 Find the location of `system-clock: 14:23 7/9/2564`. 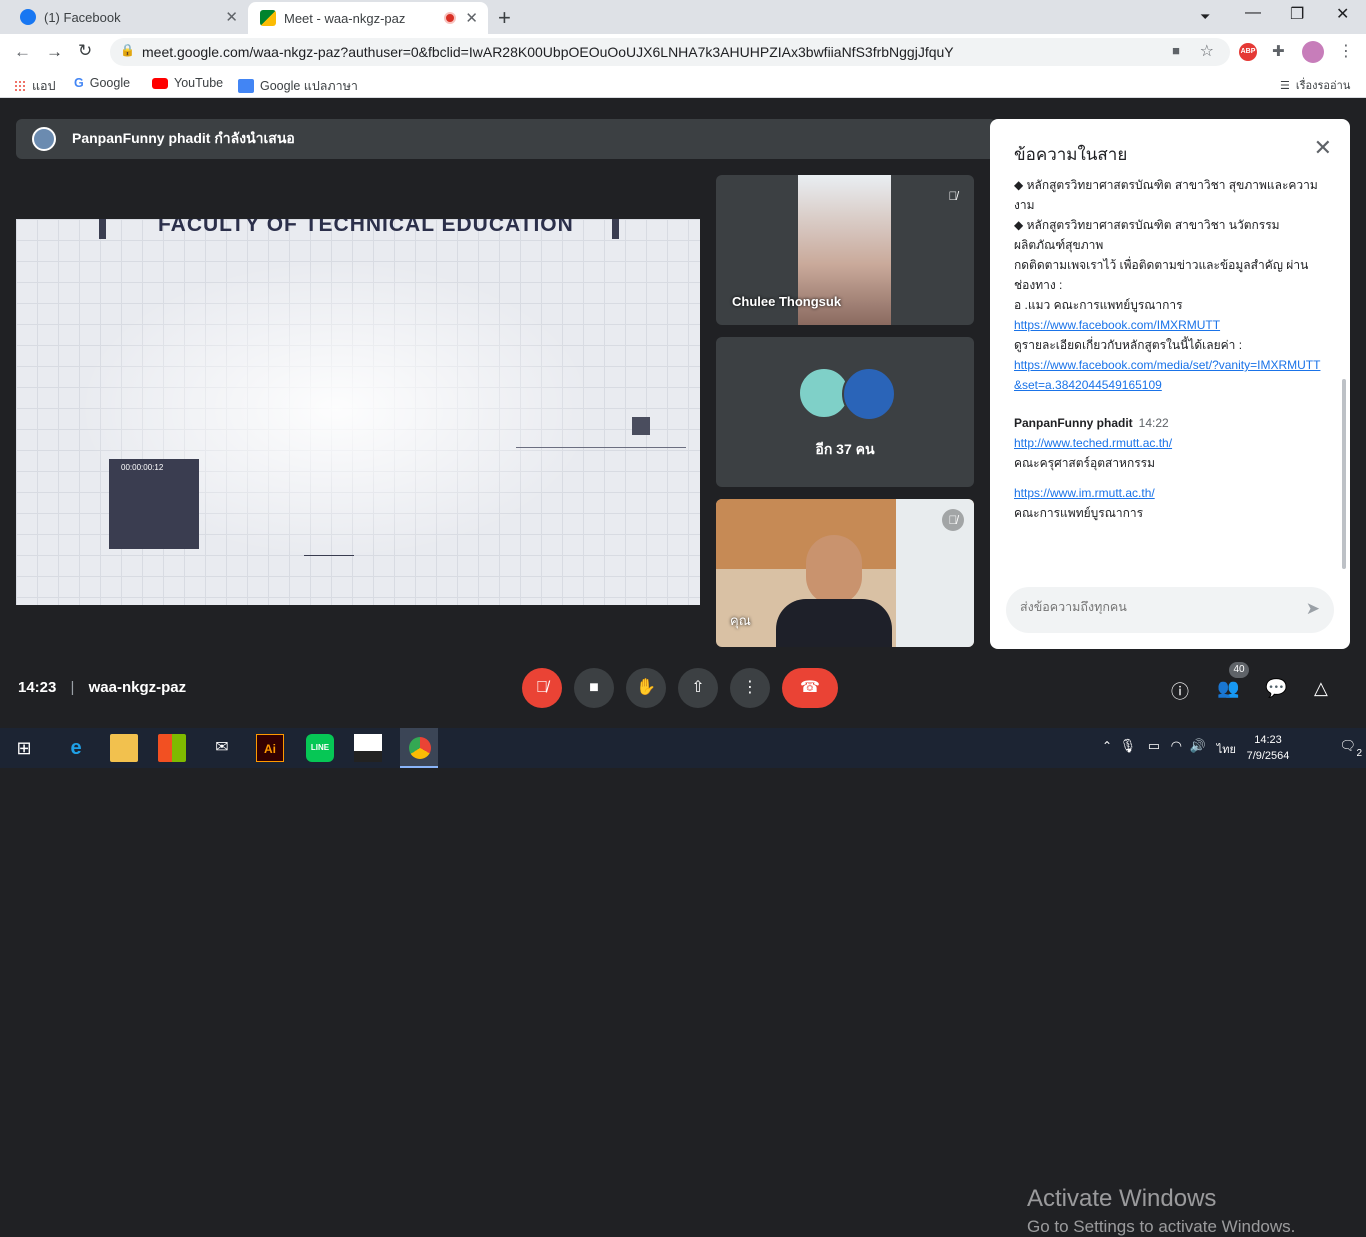

system-clock: 14:23 7/9/2564 is located at coordinates (1268, 748).